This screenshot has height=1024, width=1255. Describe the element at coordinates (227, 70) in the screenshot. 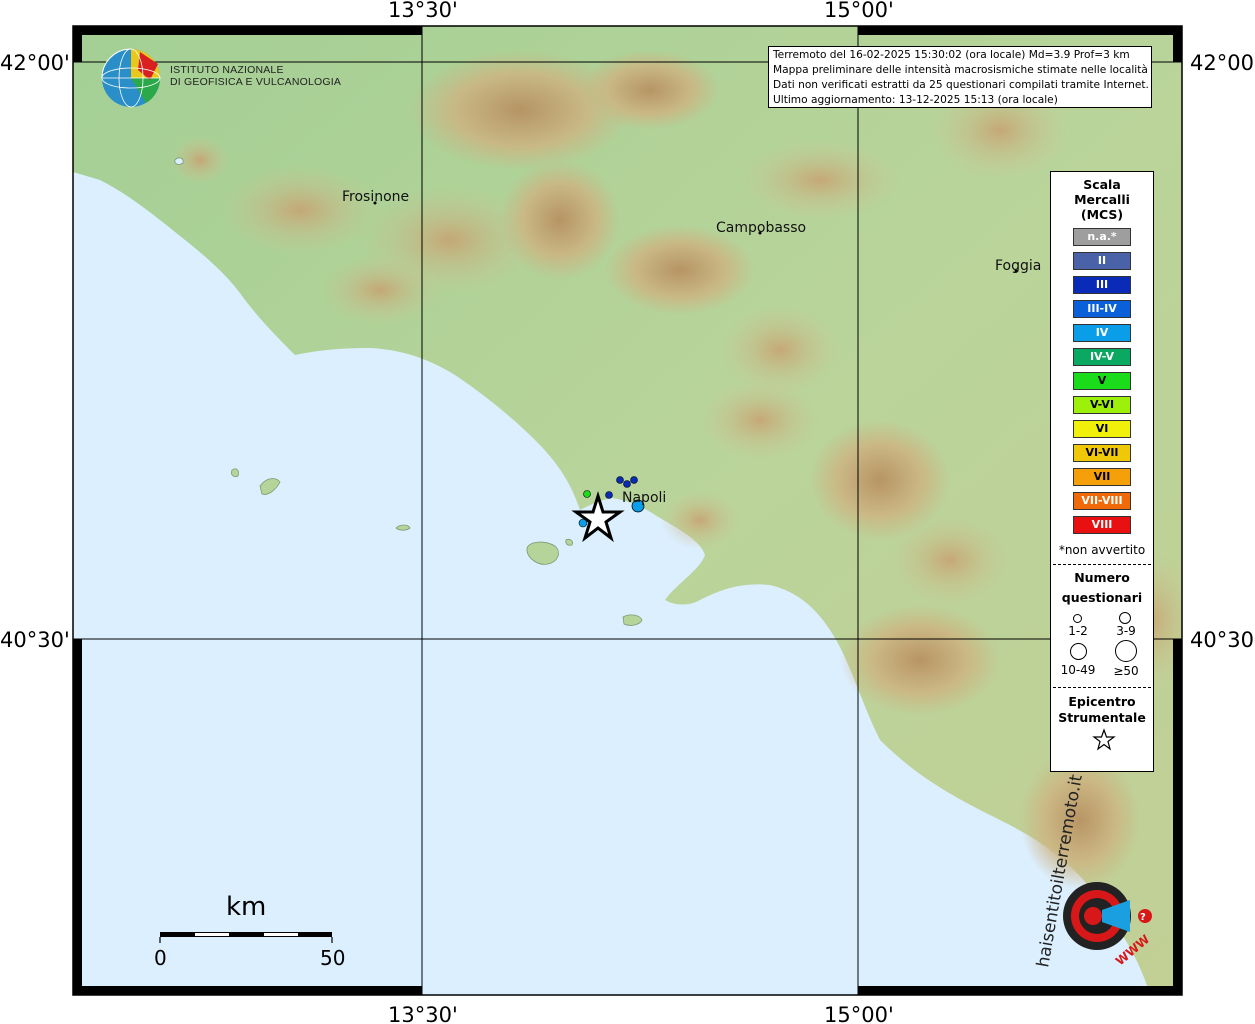

I see `institute-line-1: ISTITUTO NAZIONALE` at that location.